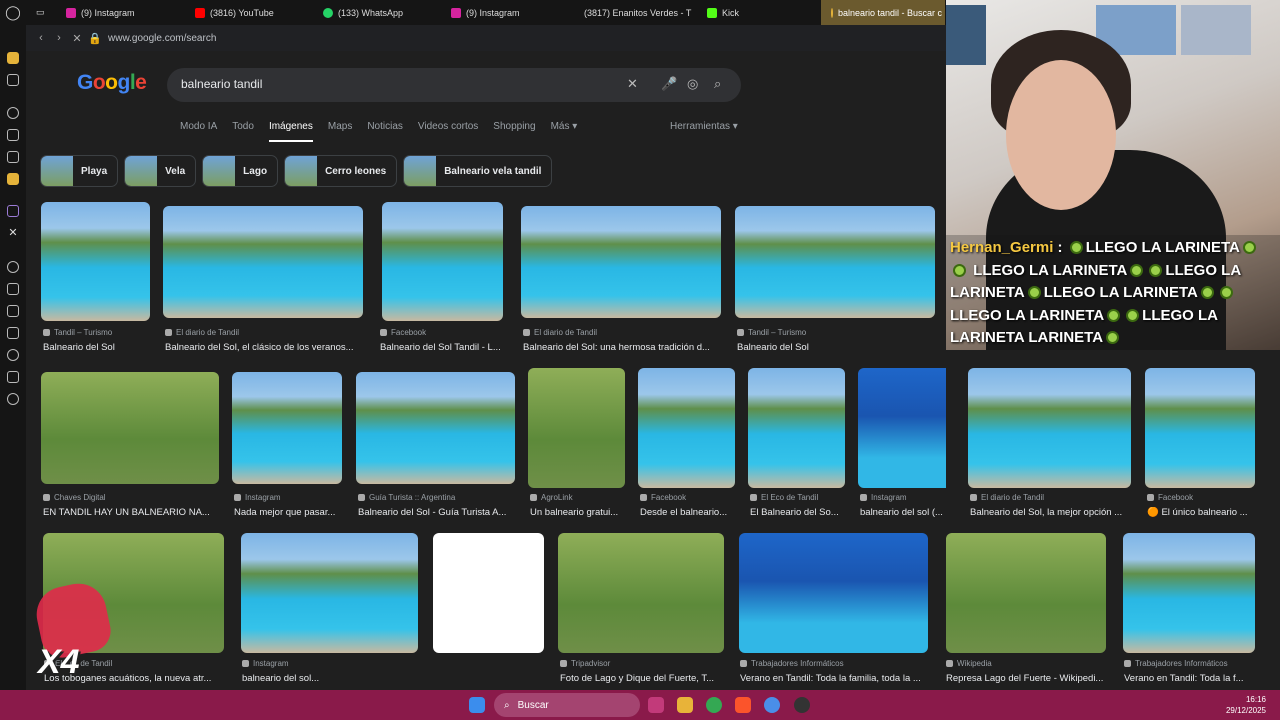 This screenshot has width=1280, height=720. Describe the element at coordinates (385, 131) in the screenshot. I see `tab-noticias: Noticias` at that location.